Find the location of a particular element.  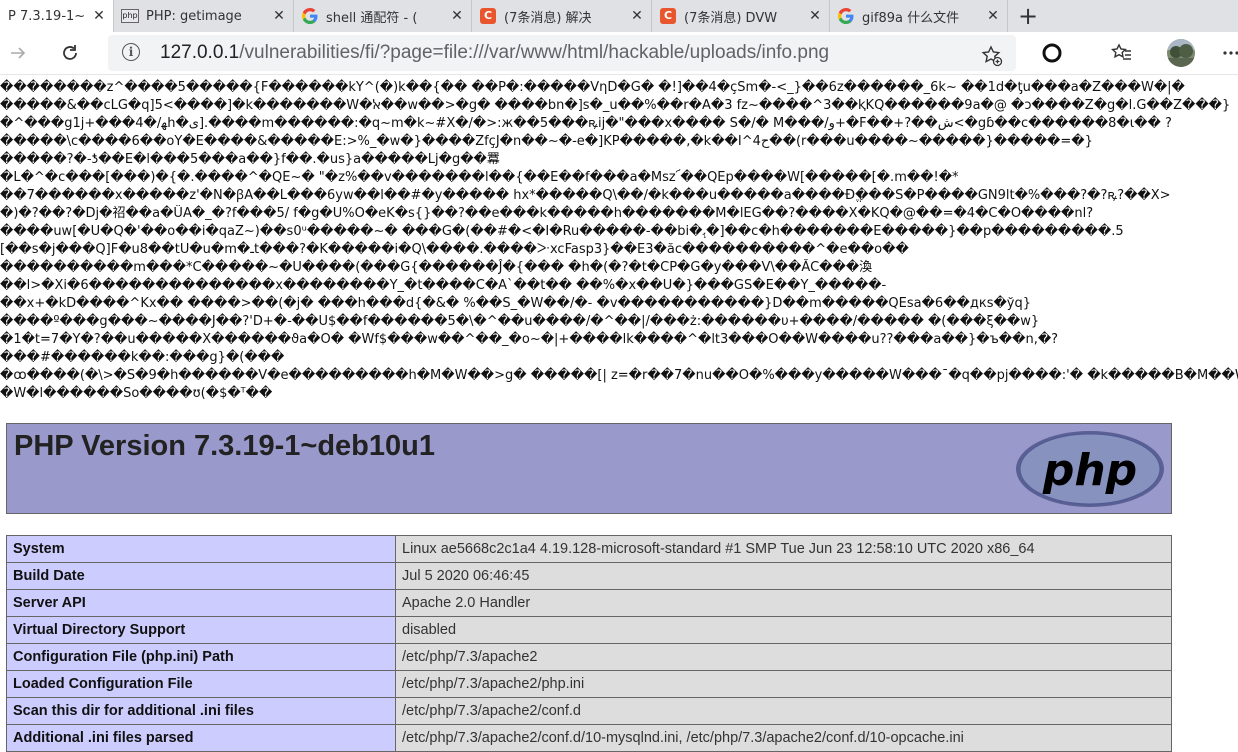

tab-title: gif89a 什么文件 is located at coordinates (911, 18).